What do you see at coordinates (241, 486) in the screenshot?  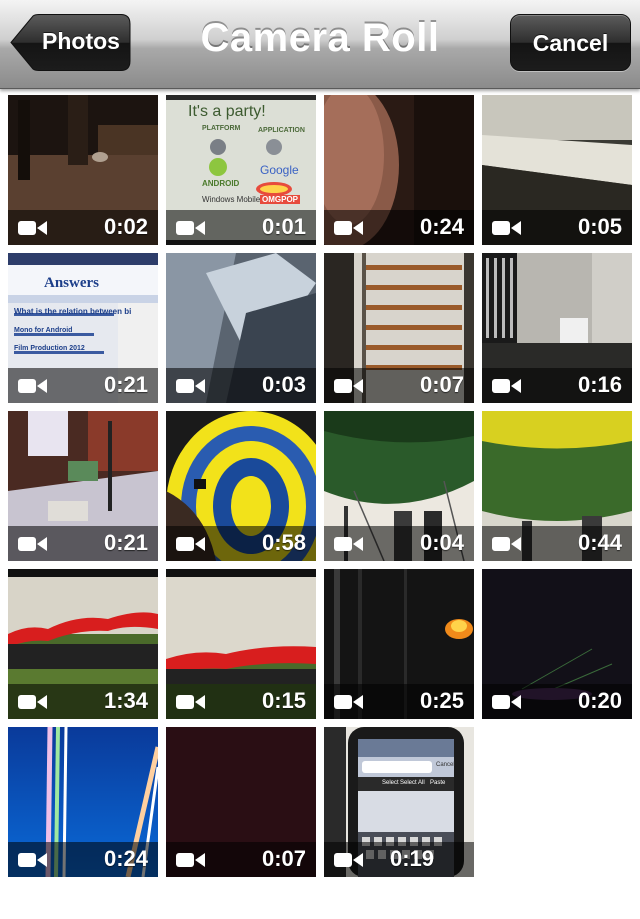 I see `video-thumbnail: 0:58` at bounding box center [241, 486].